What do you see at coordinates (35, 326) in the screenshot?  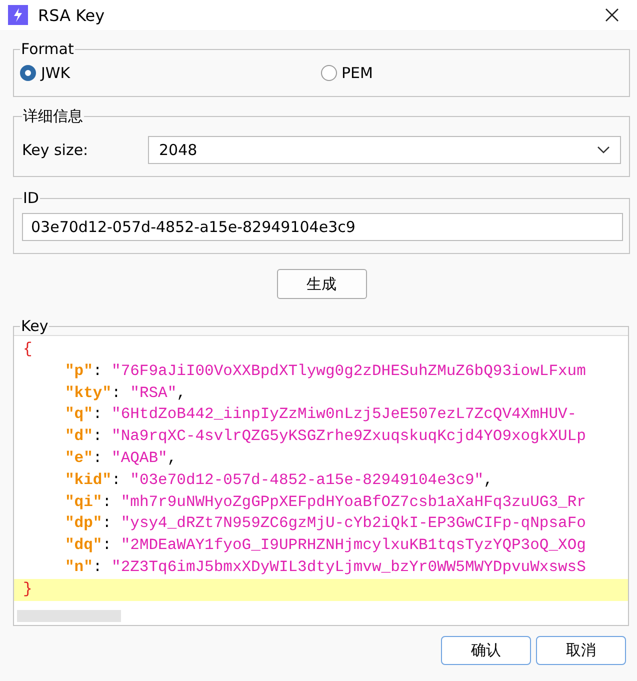 I see `group-label: Key` at bounding box center [35, 326].